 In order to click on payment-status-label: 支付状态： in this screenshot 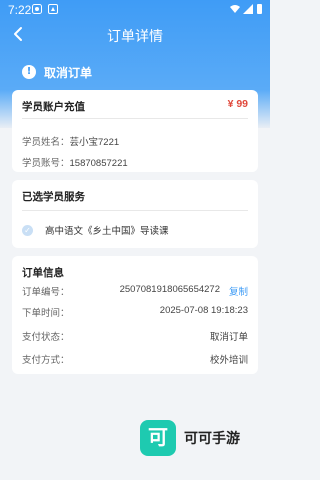, I will do `click(46, 337)`.